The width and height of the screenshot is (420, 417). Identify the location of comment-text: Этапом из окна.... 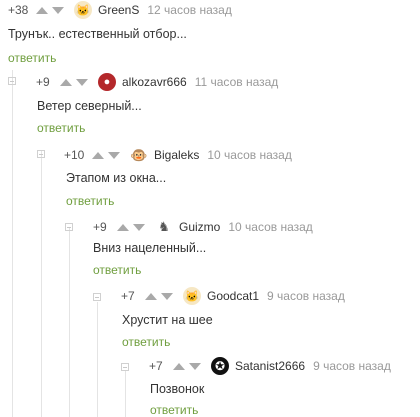
(116, 178).